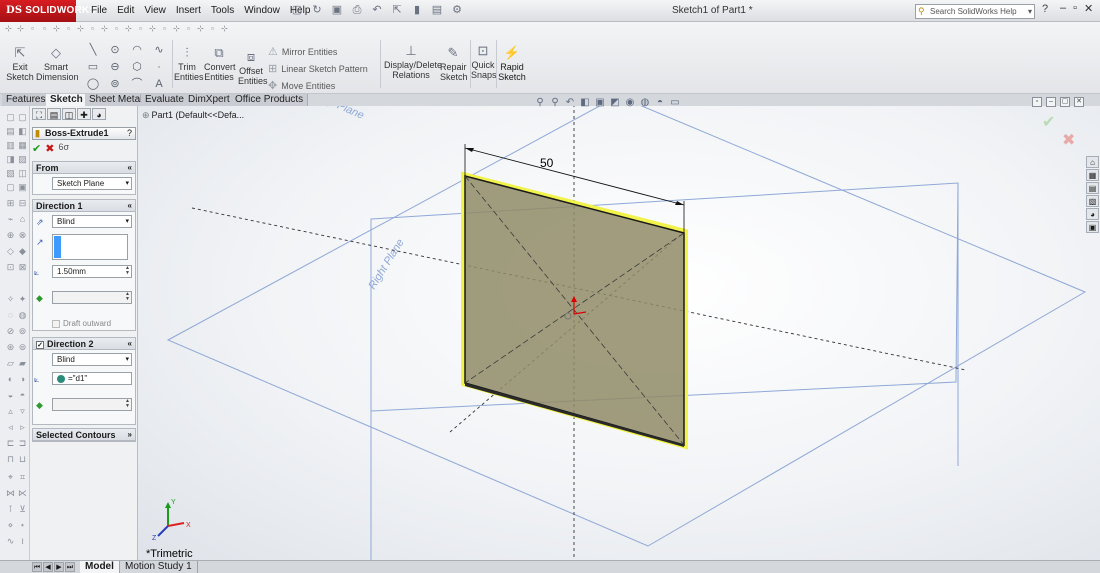 This screenshot has width=1100, height=573. Describe the element at coordinates (10, 525) in the screenshot. I see `tool-icon: ⋄` at that location.